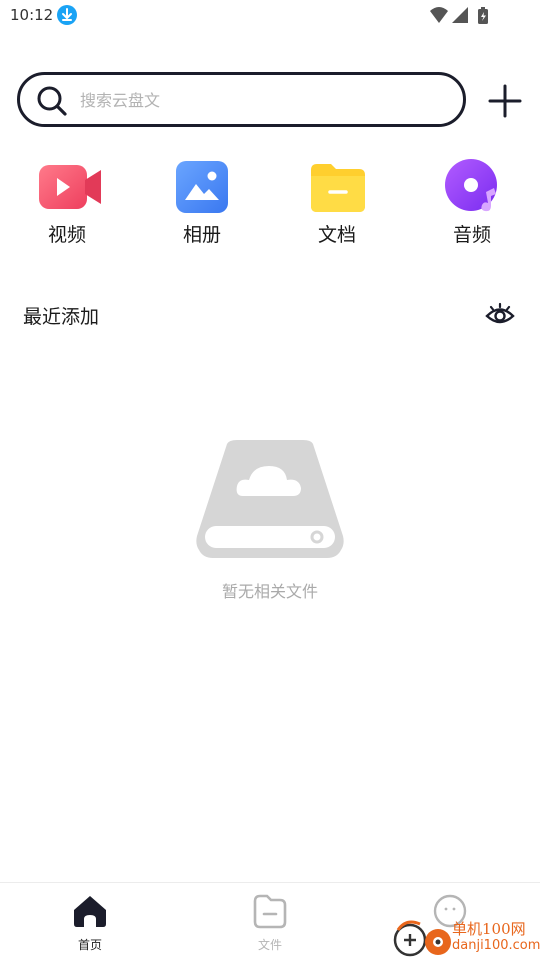  I want to click on home-icon, so click(90, 911).